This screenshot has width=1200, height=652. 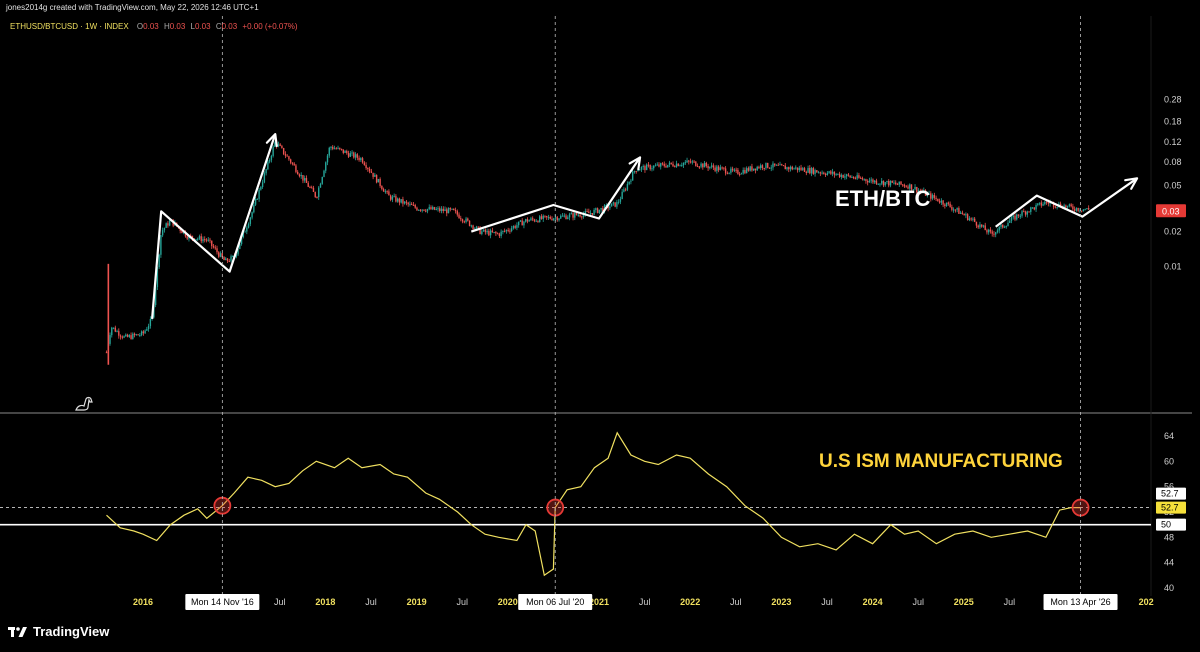 What do you see at coordinates (1173, 266) in the screenshot?
I see `price-tick-label: 0.01` at bounding box center [1173, 266].